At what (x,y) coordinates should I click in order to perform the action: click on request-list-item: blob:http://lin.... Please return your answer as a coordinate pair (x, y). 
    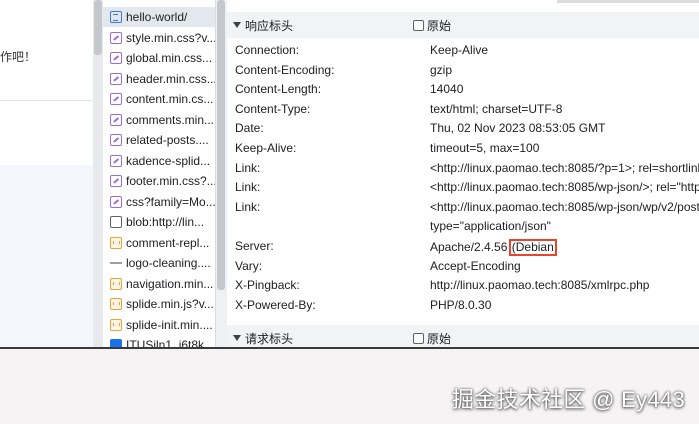
    Looking at the image, I should click on (159, 222).